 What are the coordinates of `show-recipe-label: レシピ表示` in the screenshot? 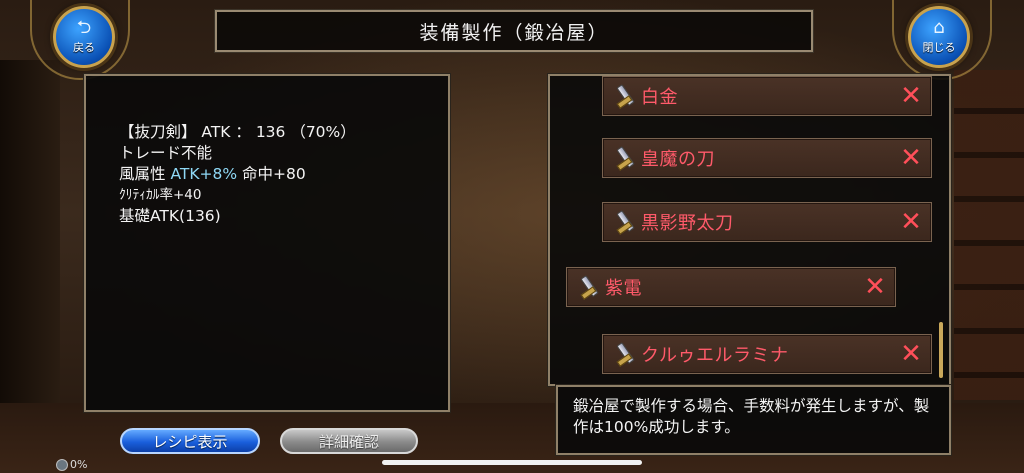 It's located at (190, 441).